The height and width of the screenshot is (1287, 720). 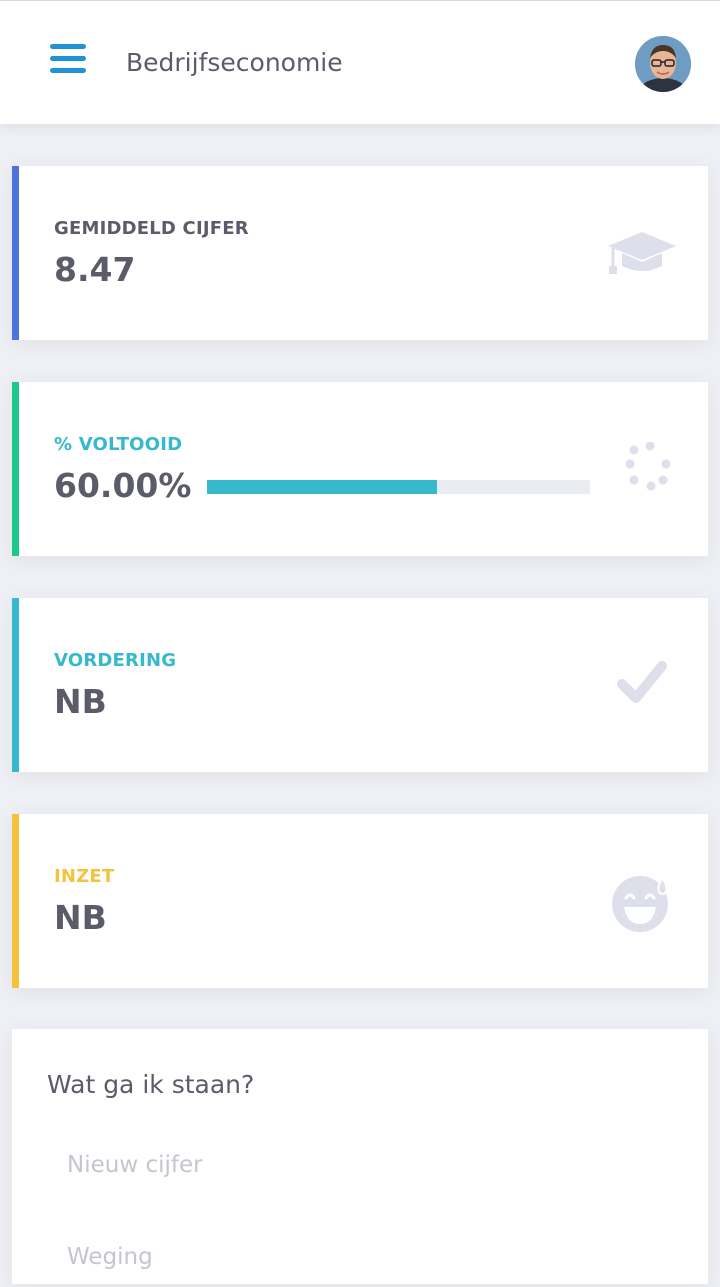 What do you see at coordinates (642, 469) in the screenshot?
I see `spinner-icon` at bounding box center [642, 469].